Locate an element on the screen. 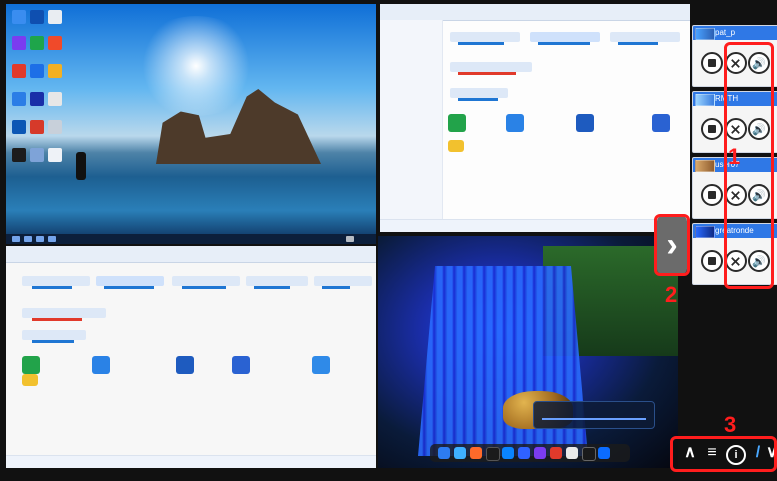  annotation-label-2: 2 is located at coordinates (671, 294).